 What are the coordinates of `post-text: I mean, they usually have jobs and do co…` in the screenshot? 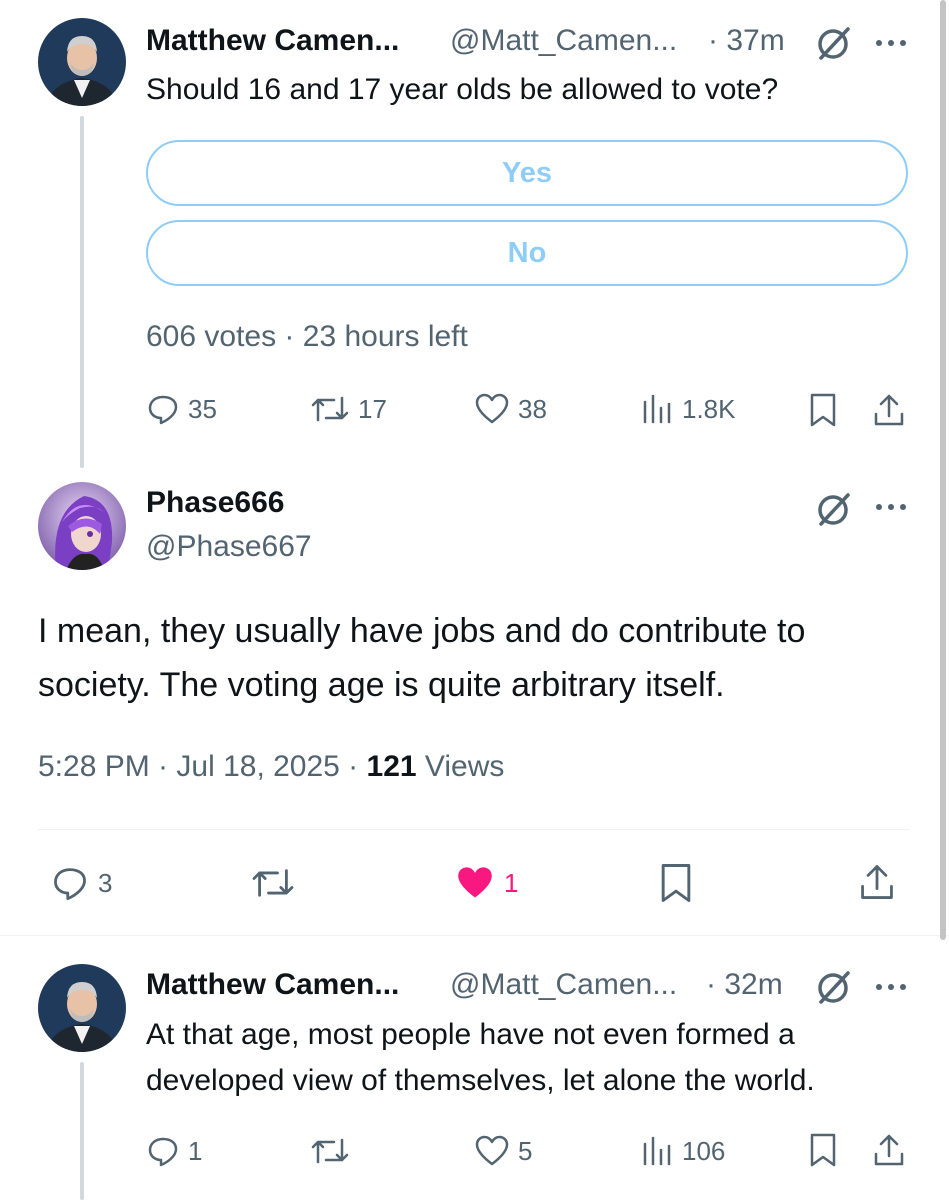 It's located at (422, 658).